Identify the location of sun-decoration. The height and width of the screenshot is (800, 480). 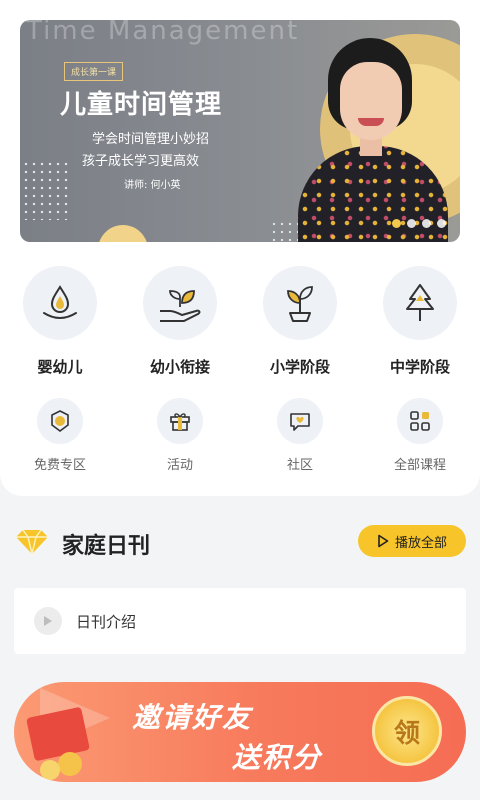
(123, 233).